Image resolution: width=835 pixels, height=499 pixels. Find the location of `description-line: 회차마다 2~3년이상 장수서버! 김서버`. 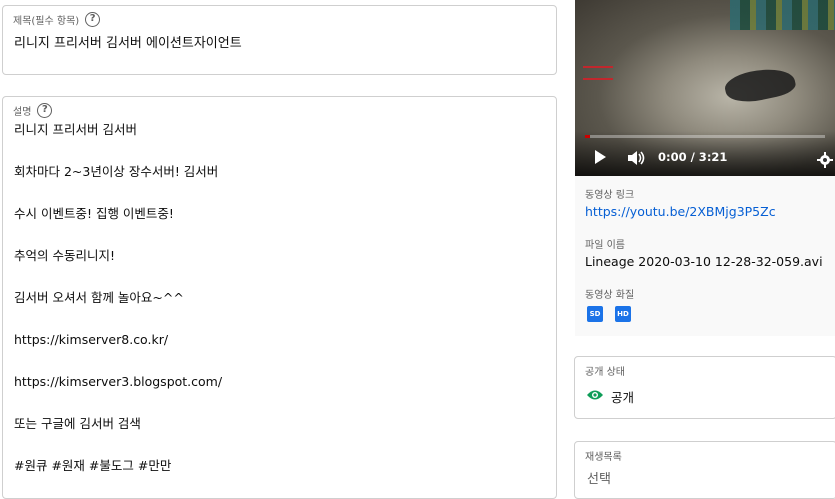

description-line: 회차마다 2~3년이상 장수서버! 김서버 is located at coordinates (116, 171).